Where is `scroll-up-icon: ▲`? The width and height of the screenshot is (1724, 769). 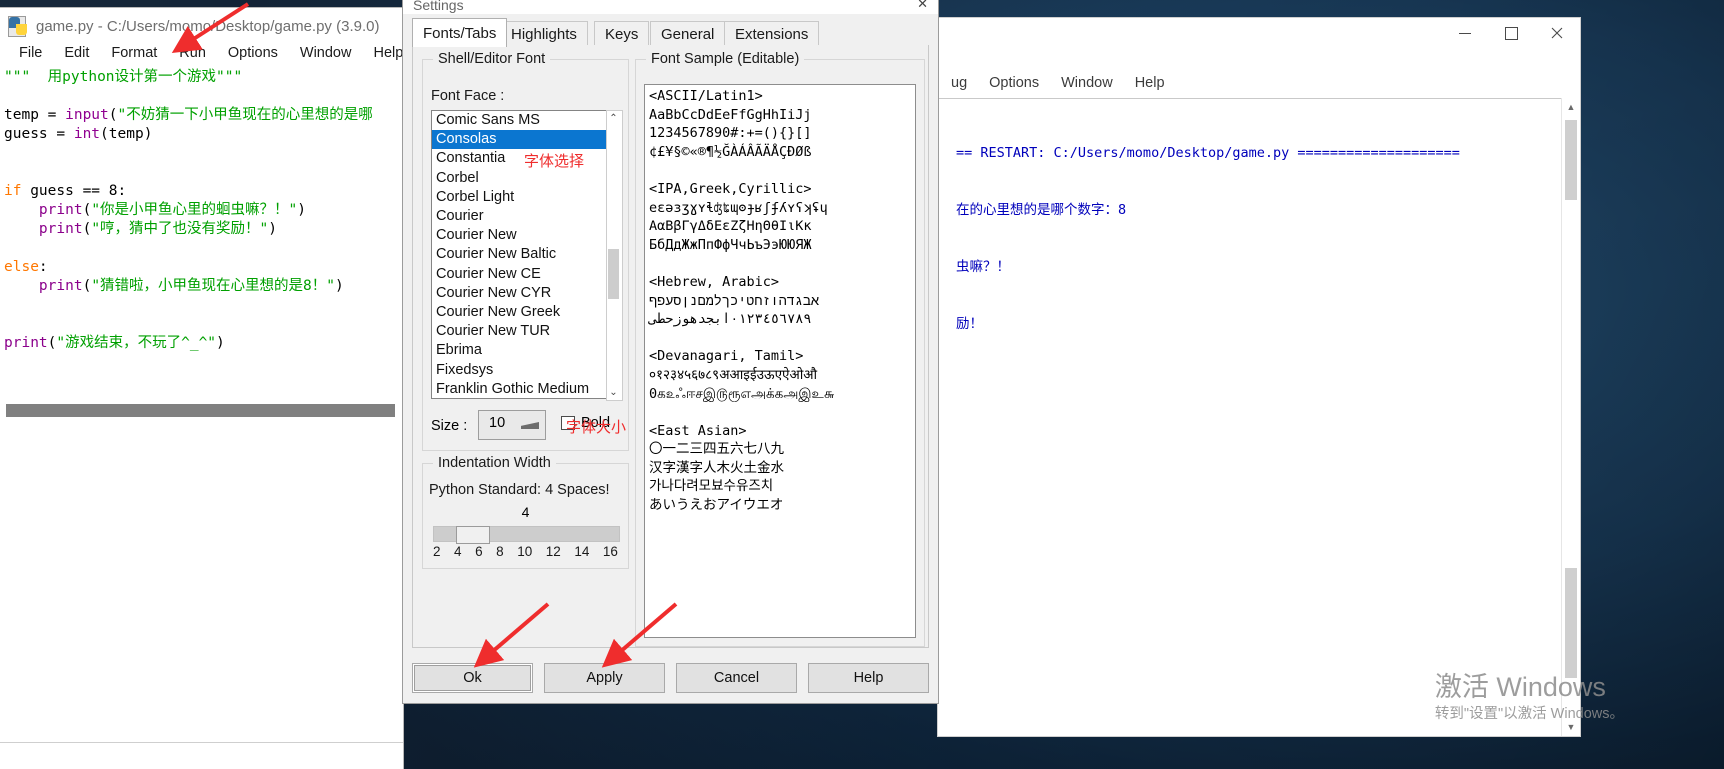 scroll-up-icon: ▲ is located at coordinates (1571, 107).